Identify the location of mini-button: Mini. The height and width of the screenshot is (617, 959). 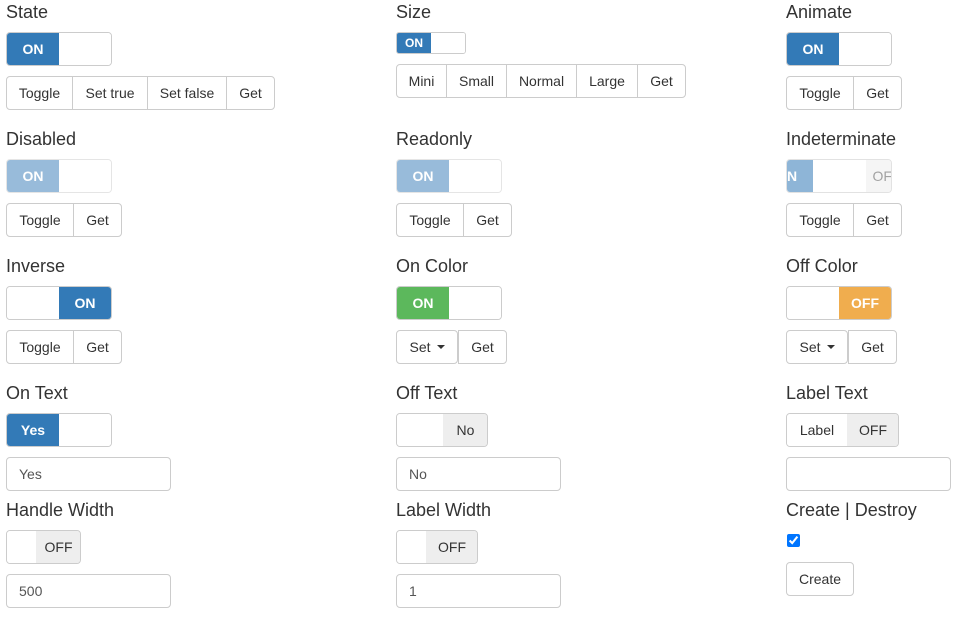
(421, 81).